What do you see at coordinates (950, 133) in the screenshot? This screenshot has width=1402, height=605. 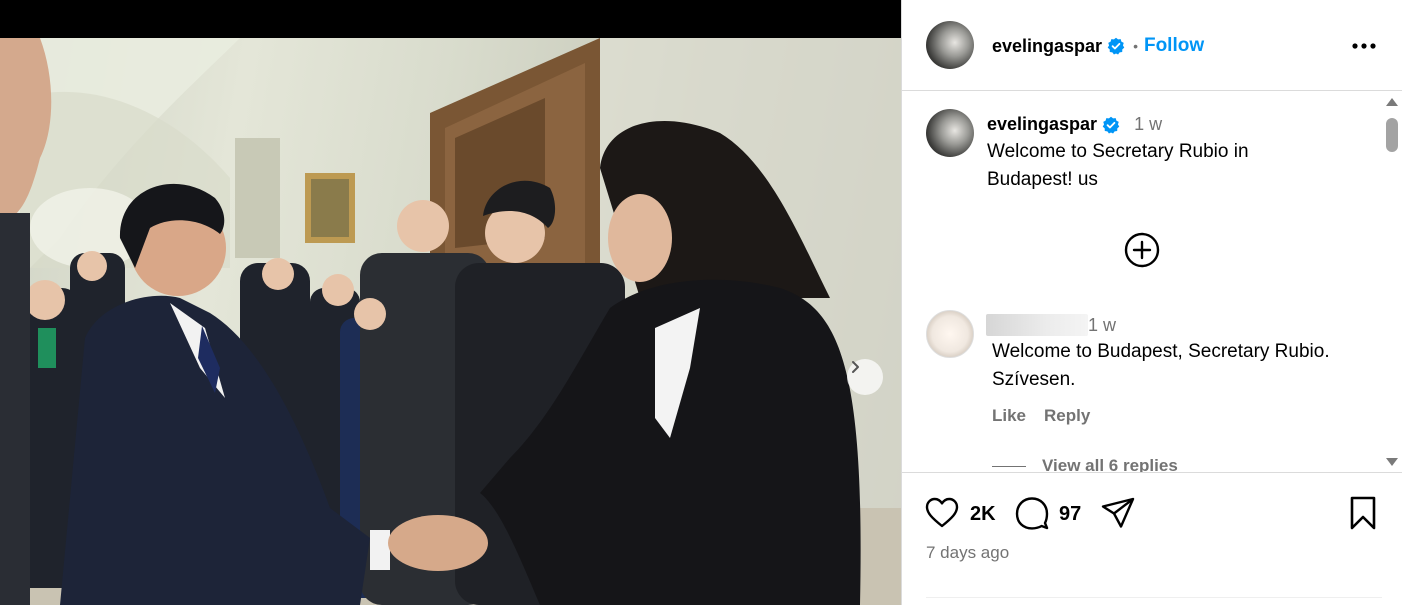 I see `caption-avatar` at bounding box center [950, 133].